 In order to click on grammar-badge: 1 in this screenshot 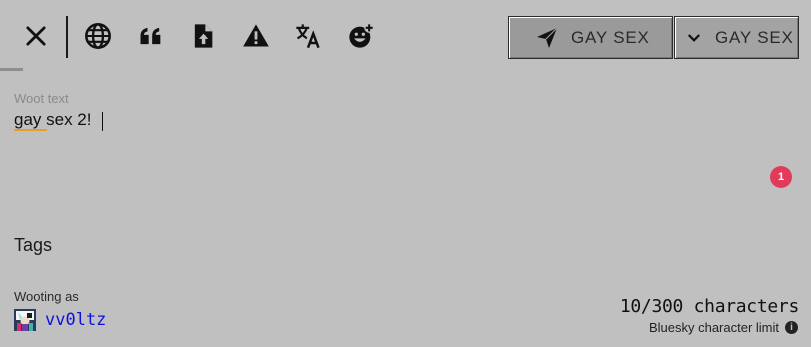, I will do `click(781, 177)`.